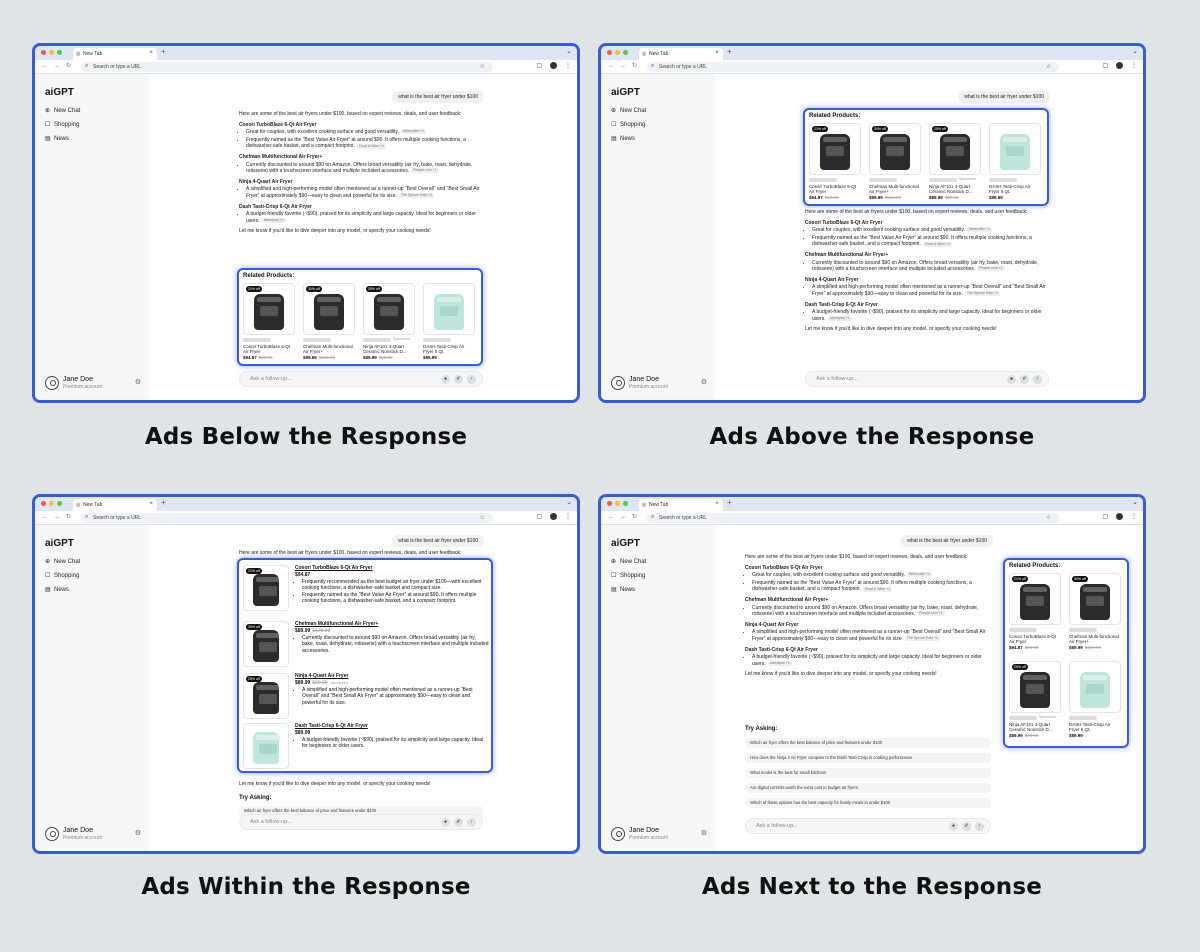 The image size is (1200, 952). I want to click on product-card: DASH Tasti-Crisp Air Fryer 6 Qt. $89.99, so click(449, 321).